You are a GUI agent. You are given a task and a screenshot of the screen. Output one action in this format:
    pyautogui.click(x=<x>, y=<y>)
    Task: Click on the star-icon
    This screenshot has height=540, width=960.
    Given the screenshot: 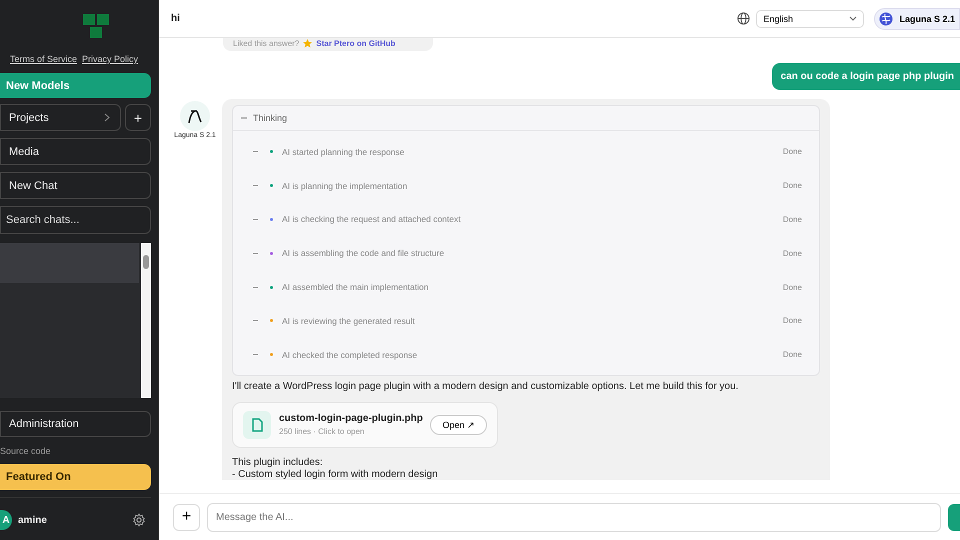 What is the action you would take?
    pyautogui.click(x=307, y=43)
    